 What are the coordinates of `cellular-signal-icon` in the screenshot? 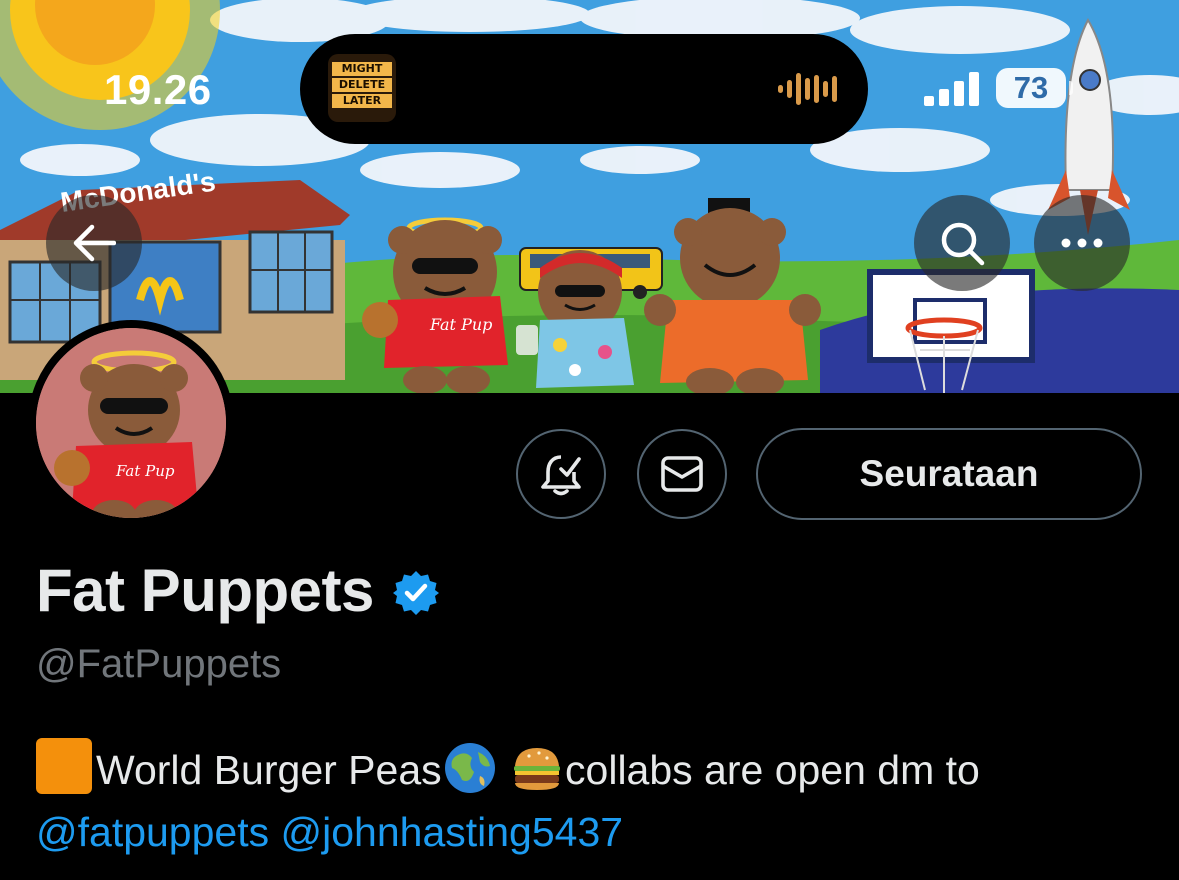 It's located at (951, 89).